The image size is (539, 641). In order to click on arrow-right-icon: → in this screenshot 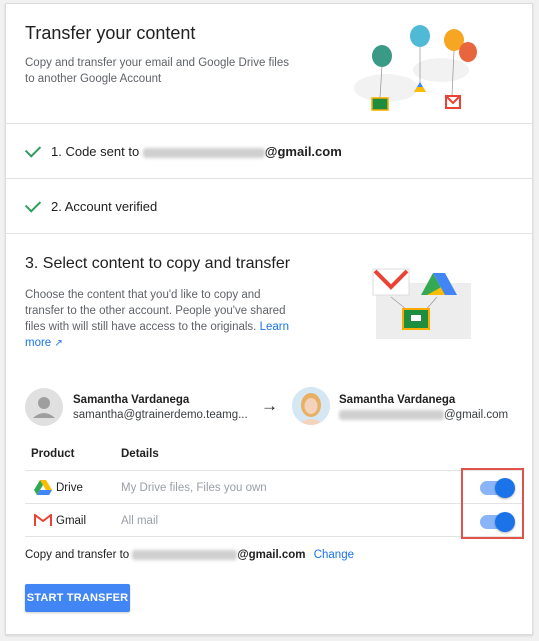, I will do `click(269, 405)`.